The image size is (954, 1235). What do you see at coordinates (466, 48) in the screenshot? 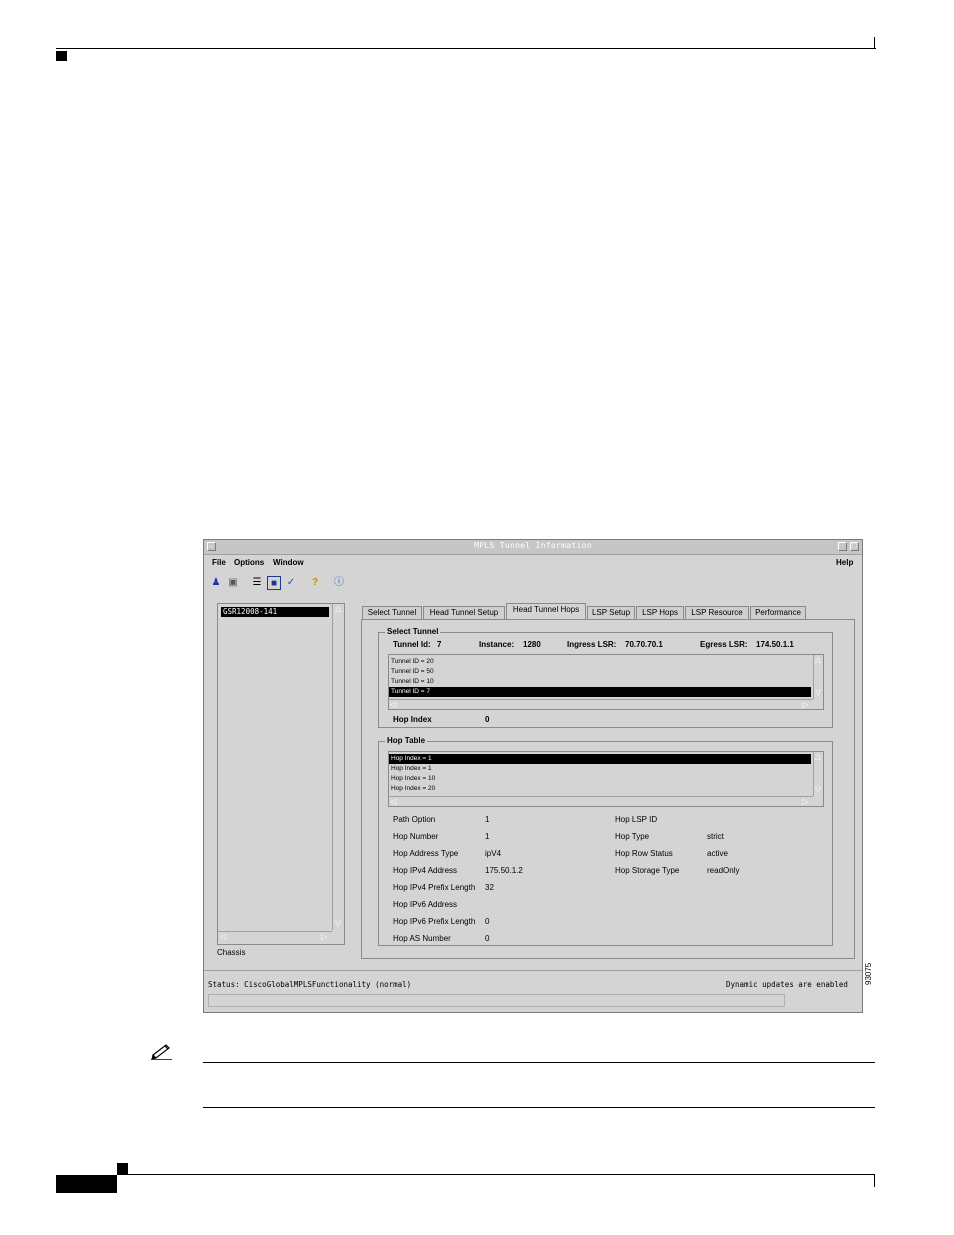
I see `header-rule` at bounding box center [466, 48].